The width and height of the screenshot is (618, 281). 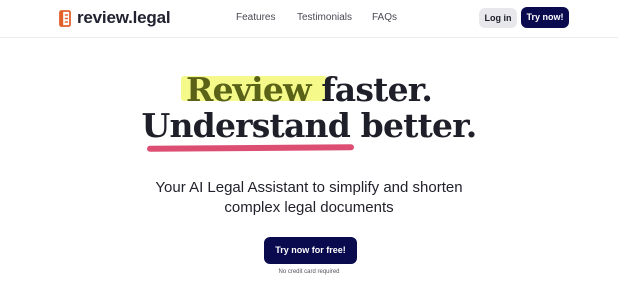 I want to click on try-free-button: Try now for free!, so click(x=310, y=250).